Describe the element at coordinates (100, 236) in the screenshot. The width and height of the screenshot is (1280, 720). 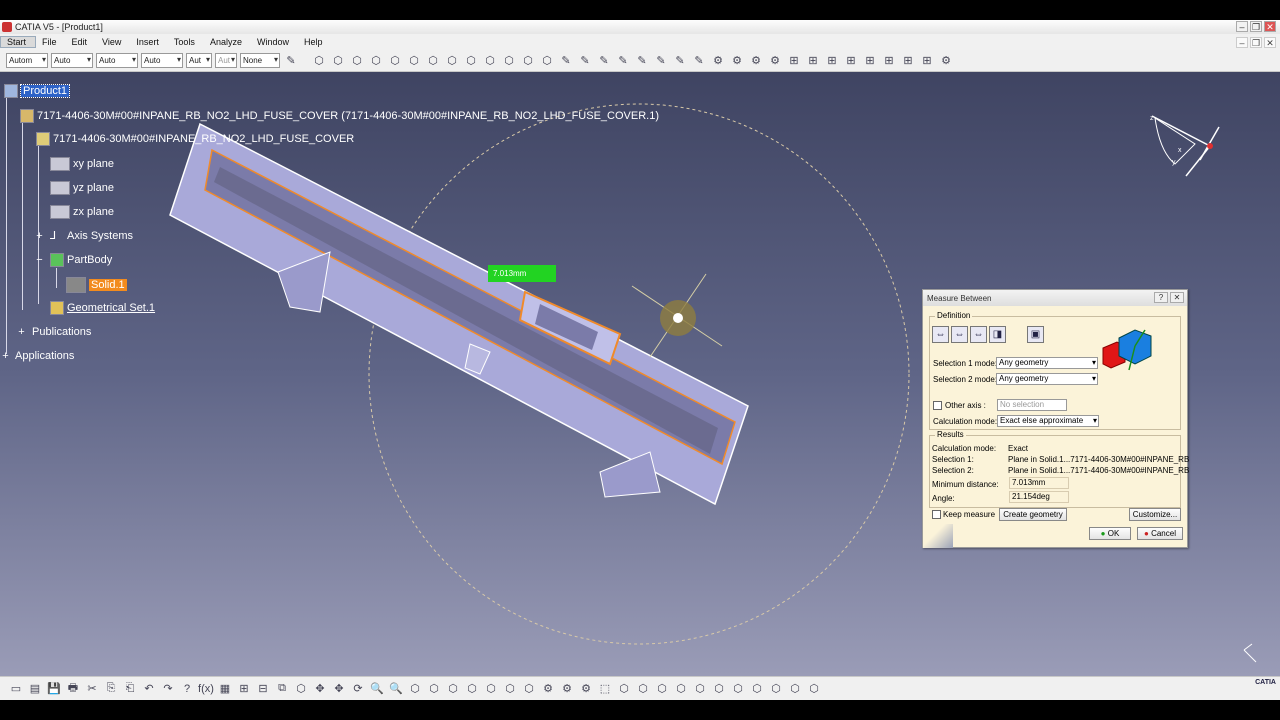
I see `tree-axis-systems-label: Axis Systems` at that location.